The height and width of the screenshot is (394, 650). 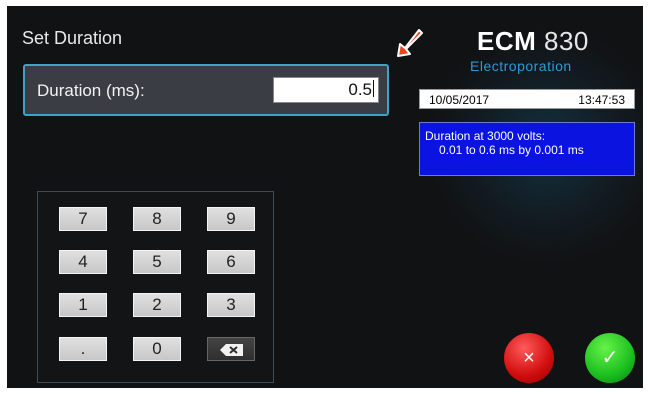 I want to click on duration-panel: Duration (ms): 0.5, so click(x=206, y=90).